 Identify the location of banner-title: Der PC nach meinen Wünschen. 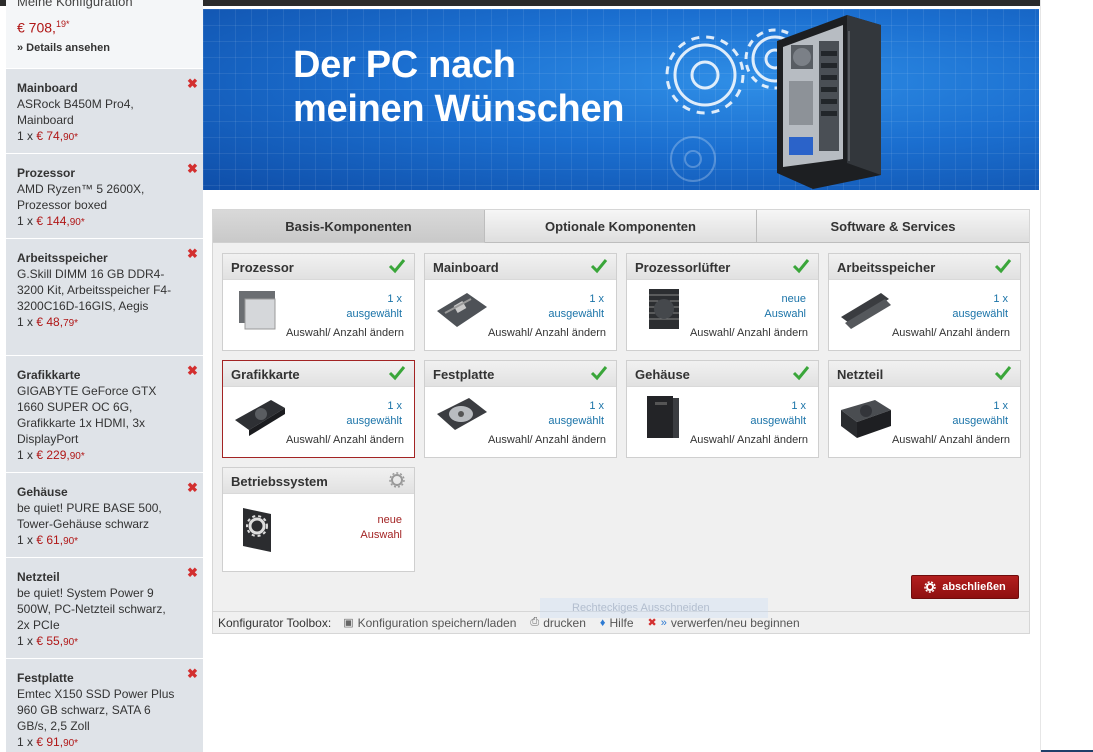
(459, 87).